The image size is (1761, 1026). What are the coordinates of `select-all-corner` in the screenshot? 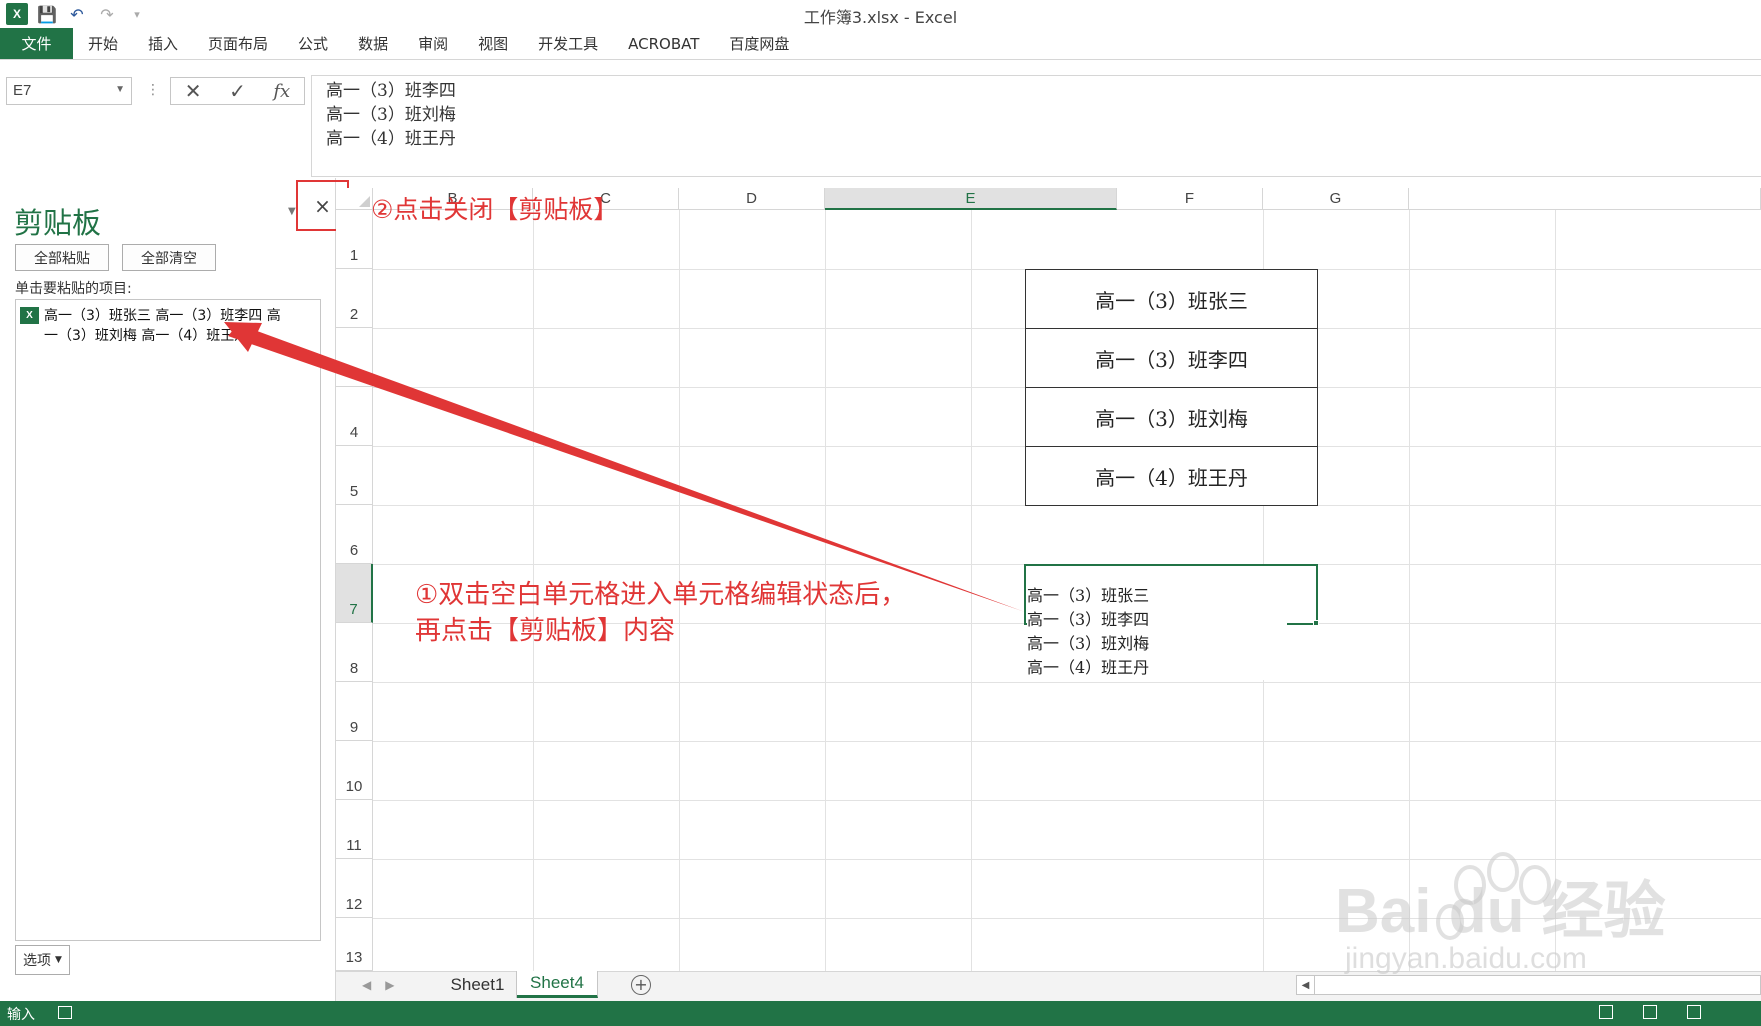 It's located at (354, 199).